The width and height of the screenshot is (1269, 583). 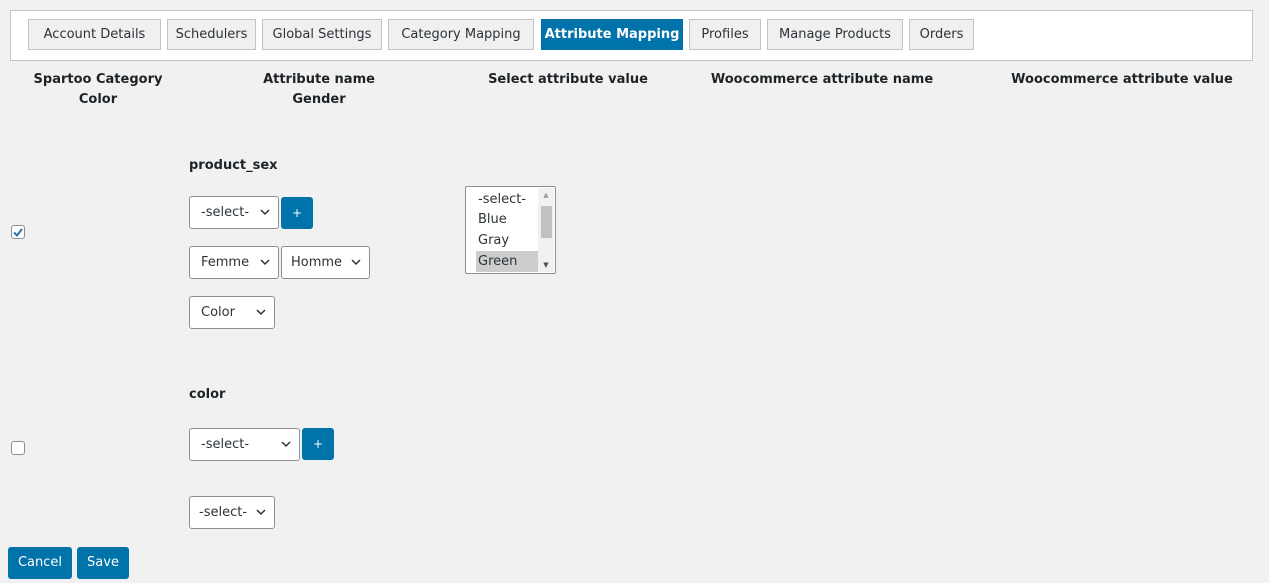 What do you see at coordinates (218, 312) in the screenshot?
I see `woo-attribute-select-value: Color` at bounding box center [218, 312].